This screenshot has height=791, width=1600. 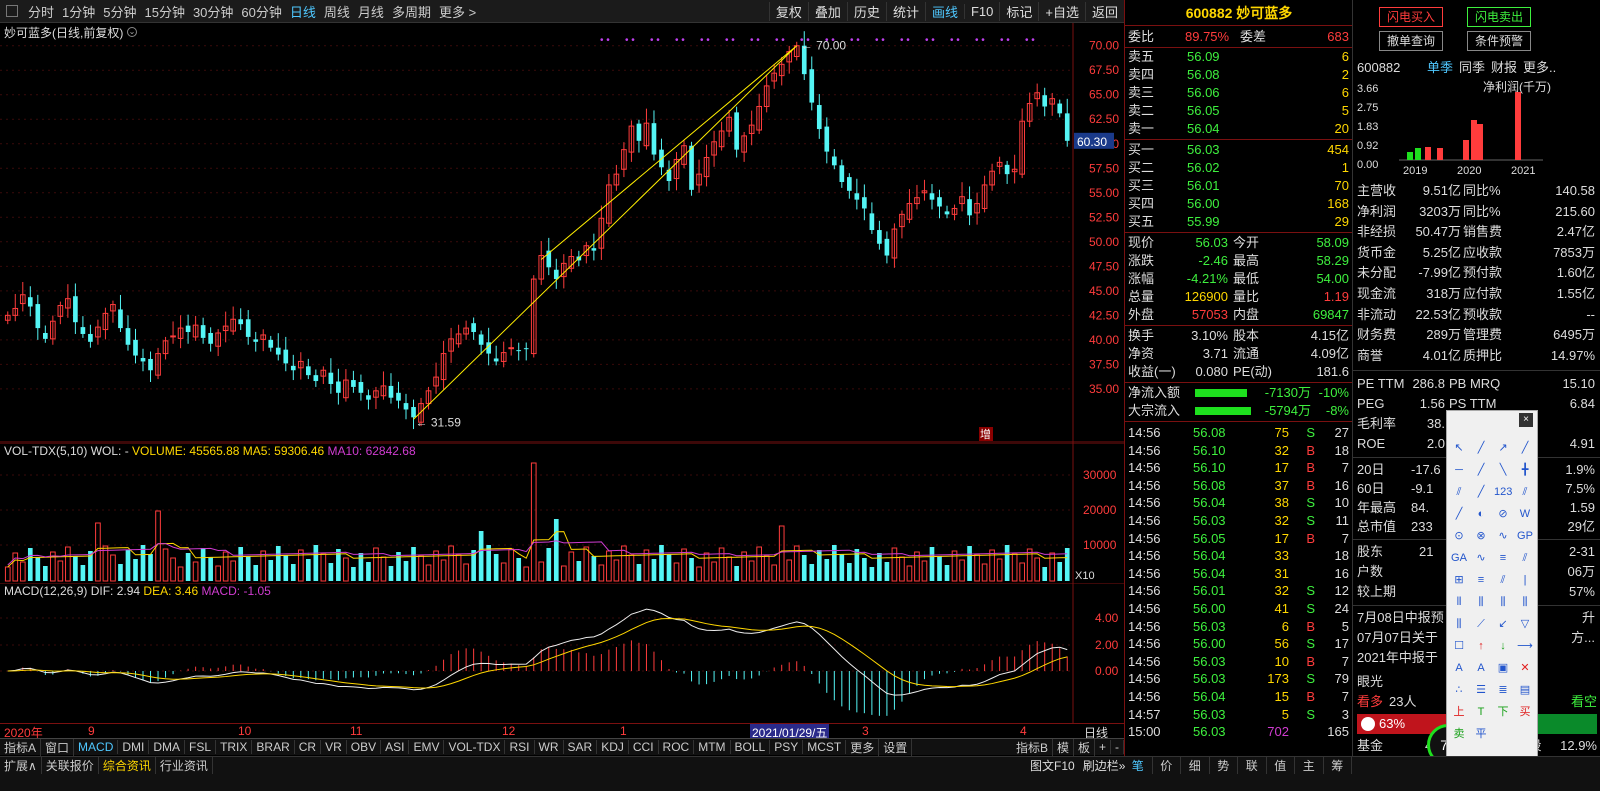 I want to click on draw-tool-icon: GA, so click(x=1459, y=558).